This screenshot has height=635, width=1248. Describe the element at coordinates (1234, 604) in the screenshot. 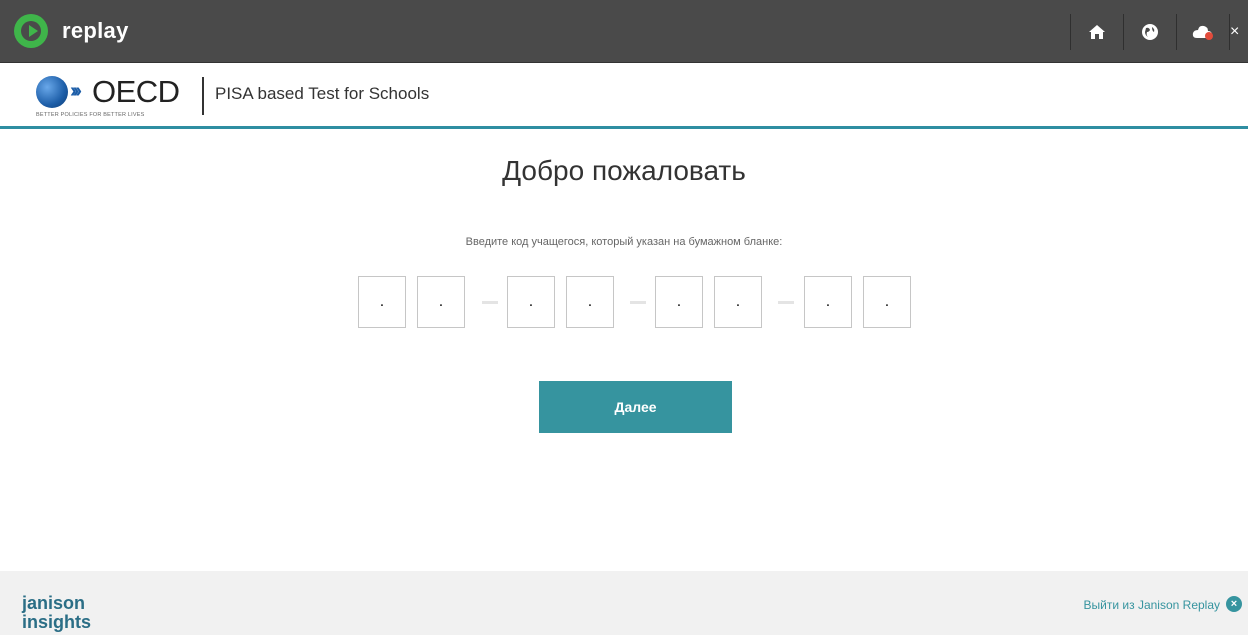

I see `close-circle-icon: ×` at that location.